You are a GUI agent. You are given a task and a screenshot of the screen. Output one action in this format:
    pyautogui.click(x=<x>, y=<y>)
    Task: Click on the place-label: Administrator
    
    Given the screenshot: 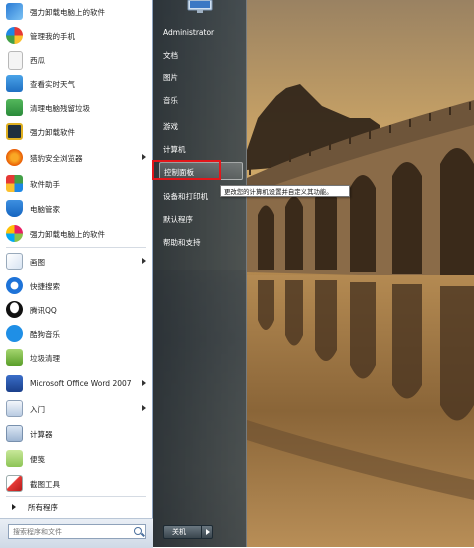 What is the action you would take?
    pyautogui.click(x=189, y=32)
    